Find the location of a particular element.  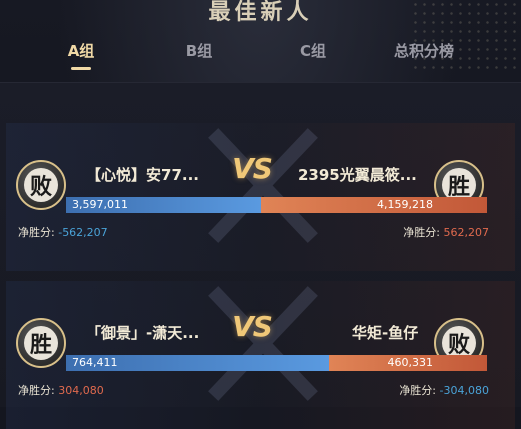

net-score-right: 净胜分: 562,207 is located at coordinates (446, 232).